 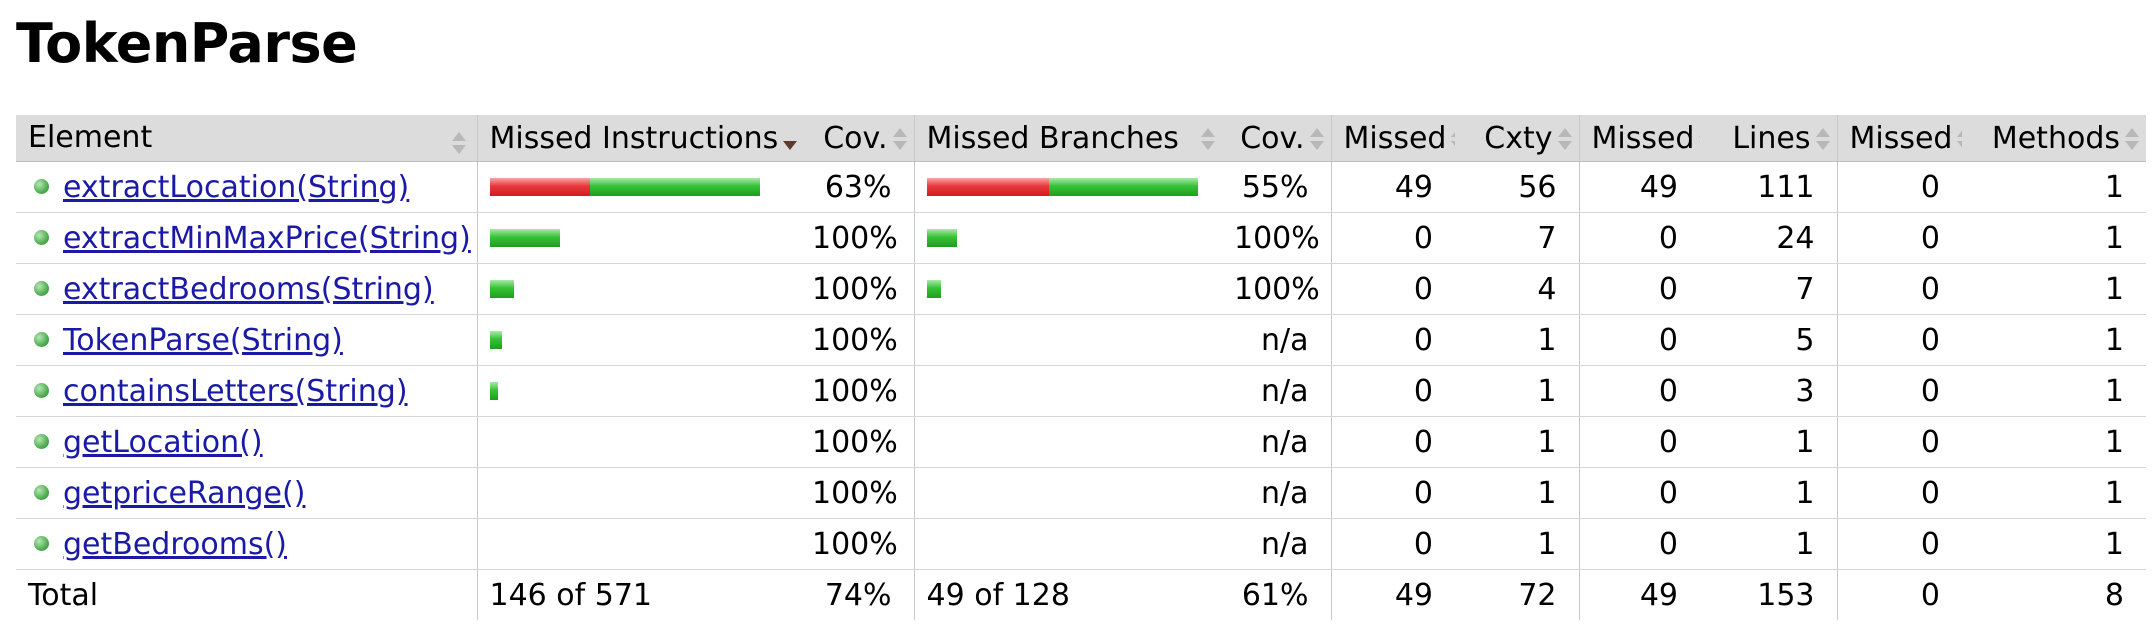 I want to click on total-missed-methods: 0, so click(x=1899, y=594).